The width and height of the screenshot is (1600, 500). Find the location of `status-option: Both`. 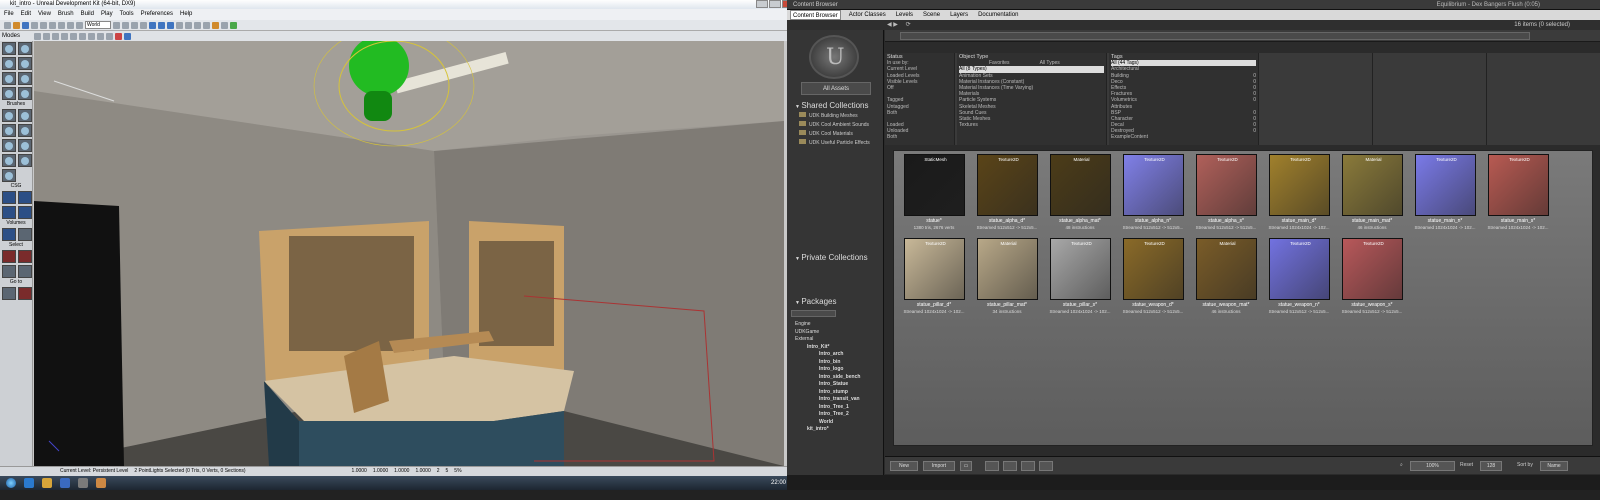

status-option: Both is located at coordinates (919, 137).